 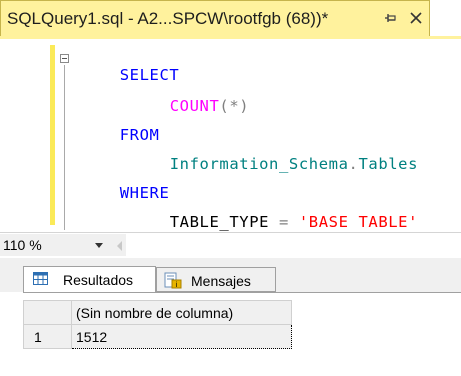 What do you see at coordinates (234, 106) in the screenshot?
I see `asterisk: *` at bounding box center [234, 106].